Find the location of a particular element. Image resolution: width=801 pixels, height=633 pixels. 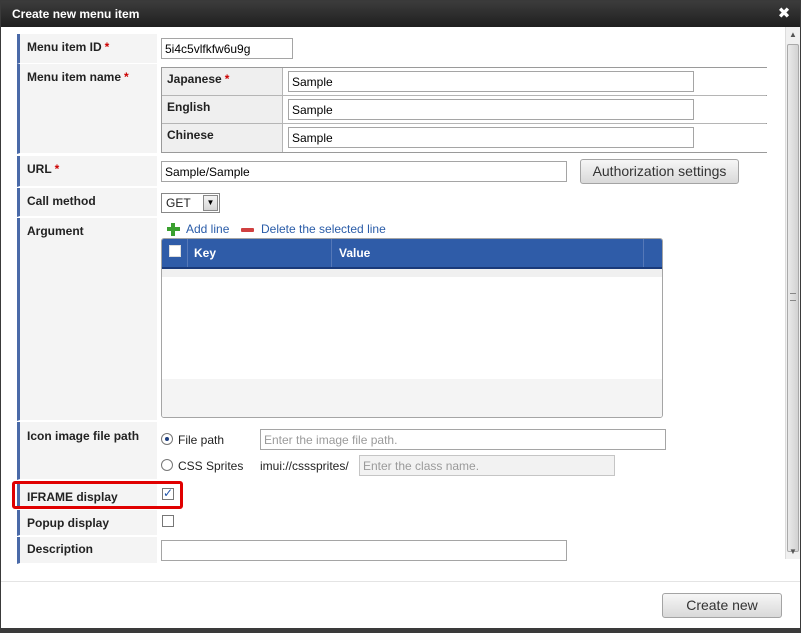

css-sprites-prefix: imui://csssprites/ is located at coordinates (304, 466).